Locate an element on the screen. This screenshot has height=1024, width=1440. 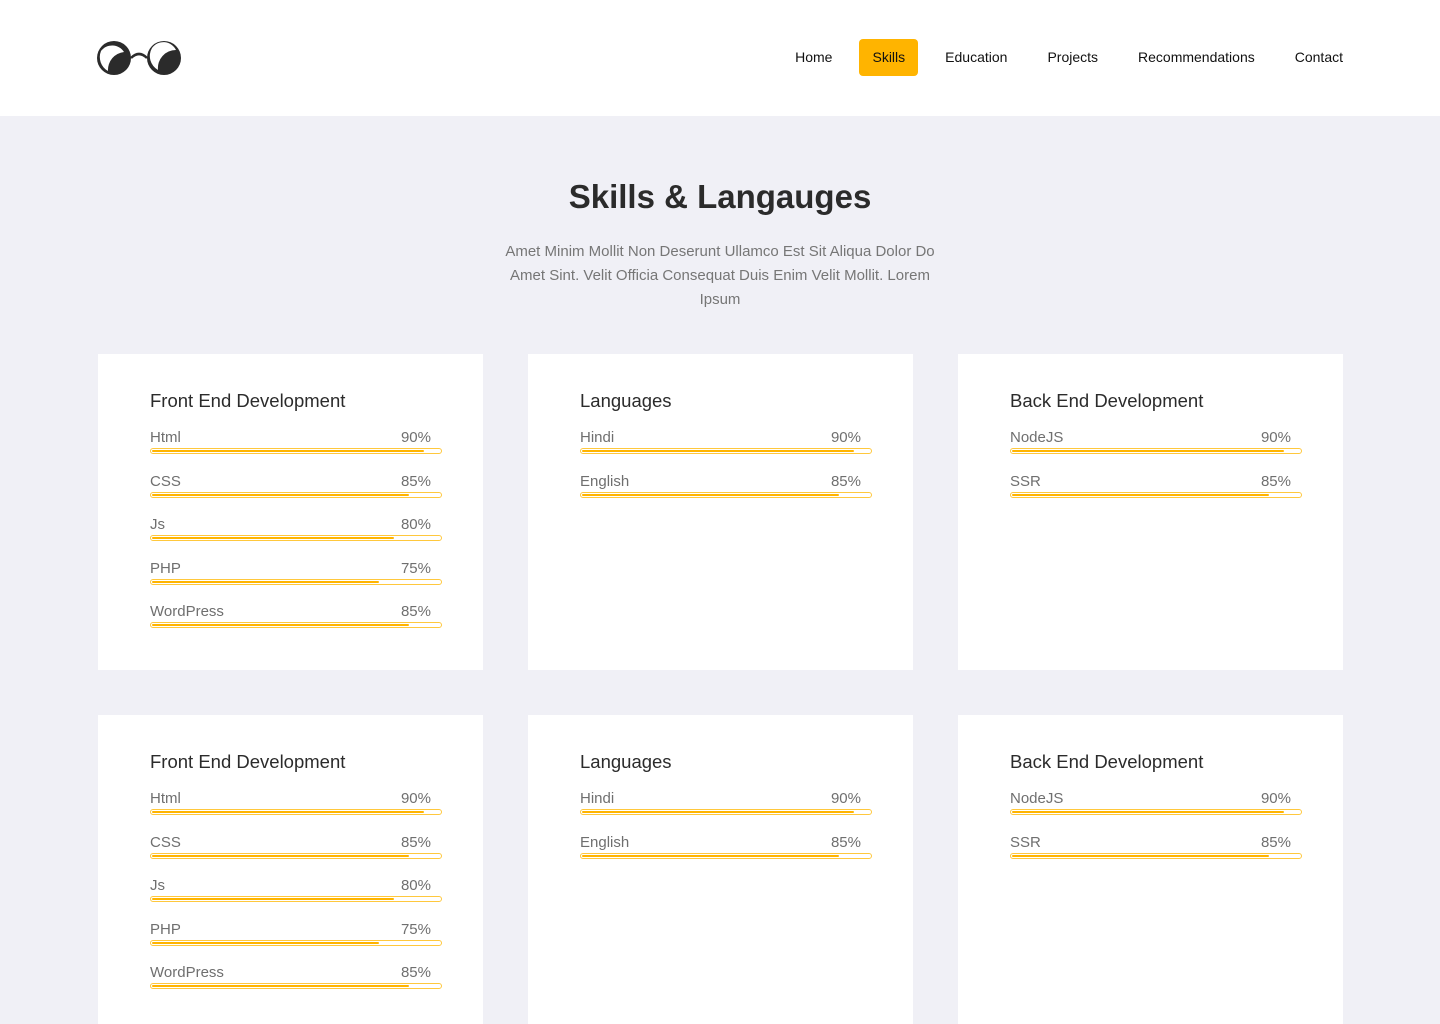
section-title: Skills & Langauges is located at coordinates (720, 196).